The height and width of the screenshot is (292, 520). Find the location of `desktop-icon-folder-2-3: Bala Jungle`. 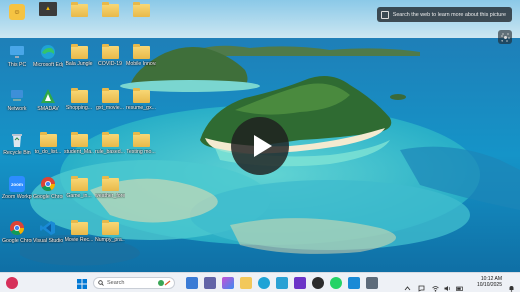

desktop-icon-folder-2-3: Bala Jungle is located at coordinates (79, 55).